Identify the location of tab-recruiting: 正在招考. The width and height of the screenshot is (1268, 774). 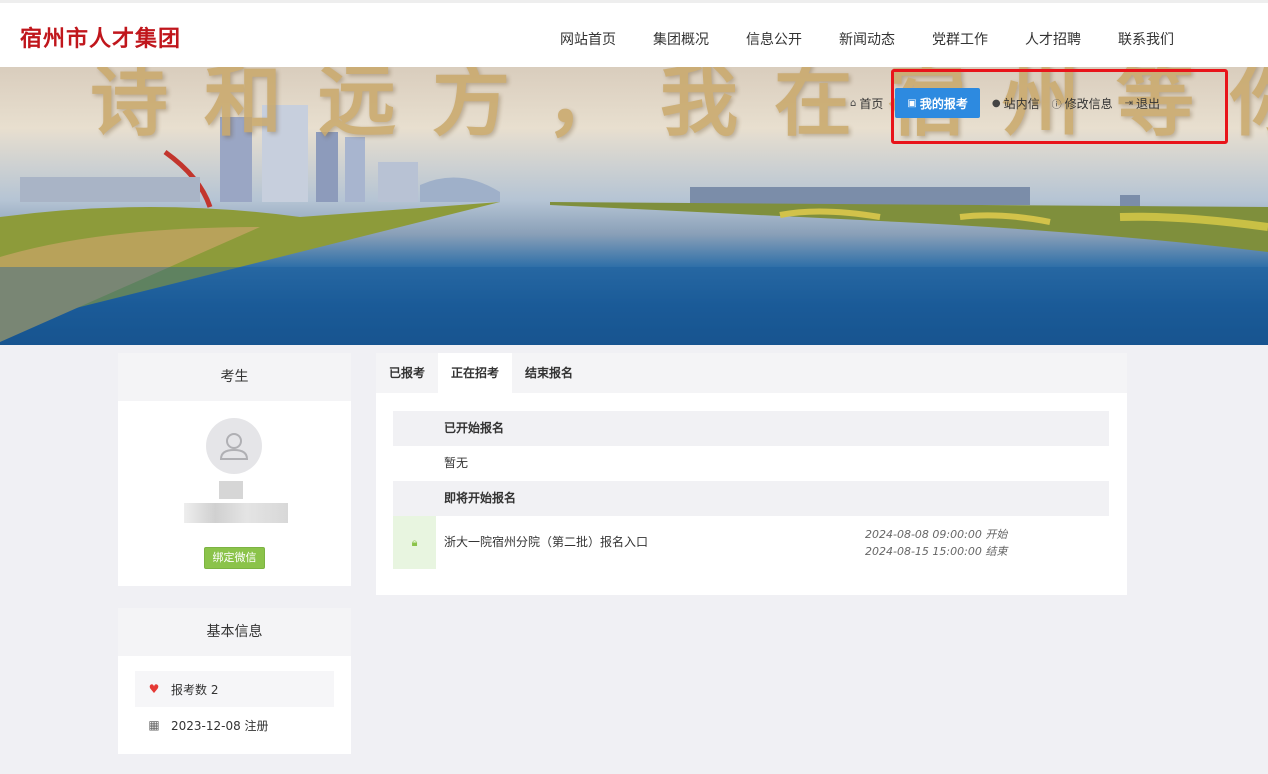
(475, 373).